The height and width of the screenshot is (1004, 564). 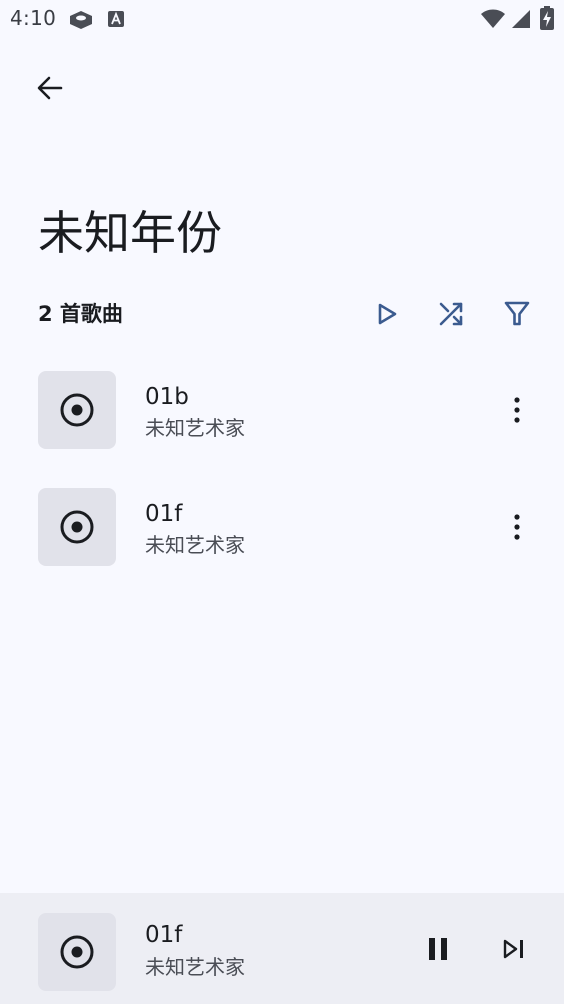 I want to click on page-title: 未知年份, so click(x=130, y=233).